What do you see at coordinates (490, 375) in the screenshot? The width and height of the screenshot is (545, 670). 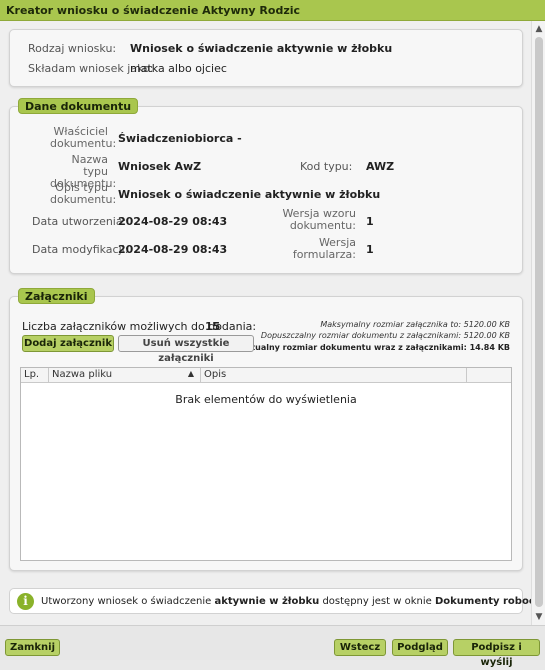 I see `column-header-extra` at bounding box center [490, 375].